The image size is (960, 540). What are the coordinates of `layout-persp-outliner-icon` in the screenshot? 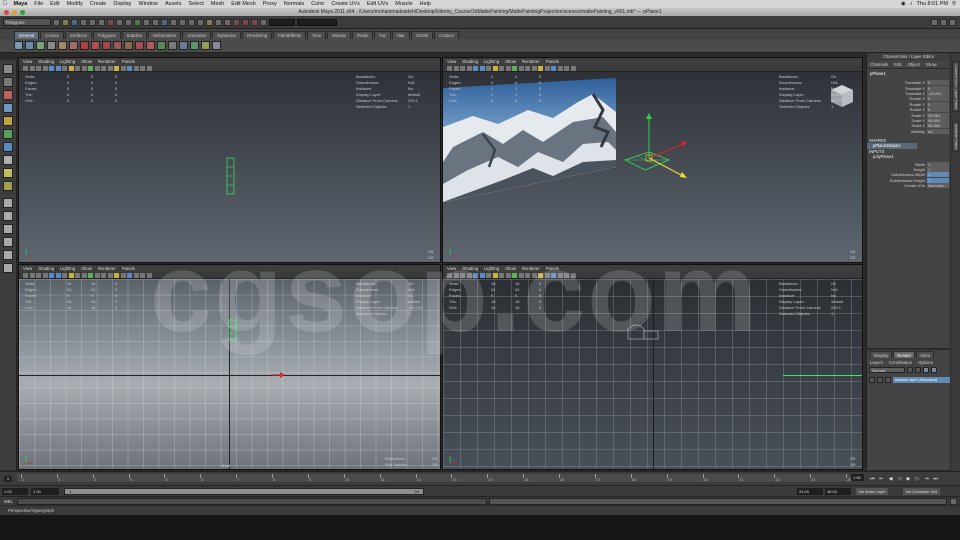 It's located at (8, 255).